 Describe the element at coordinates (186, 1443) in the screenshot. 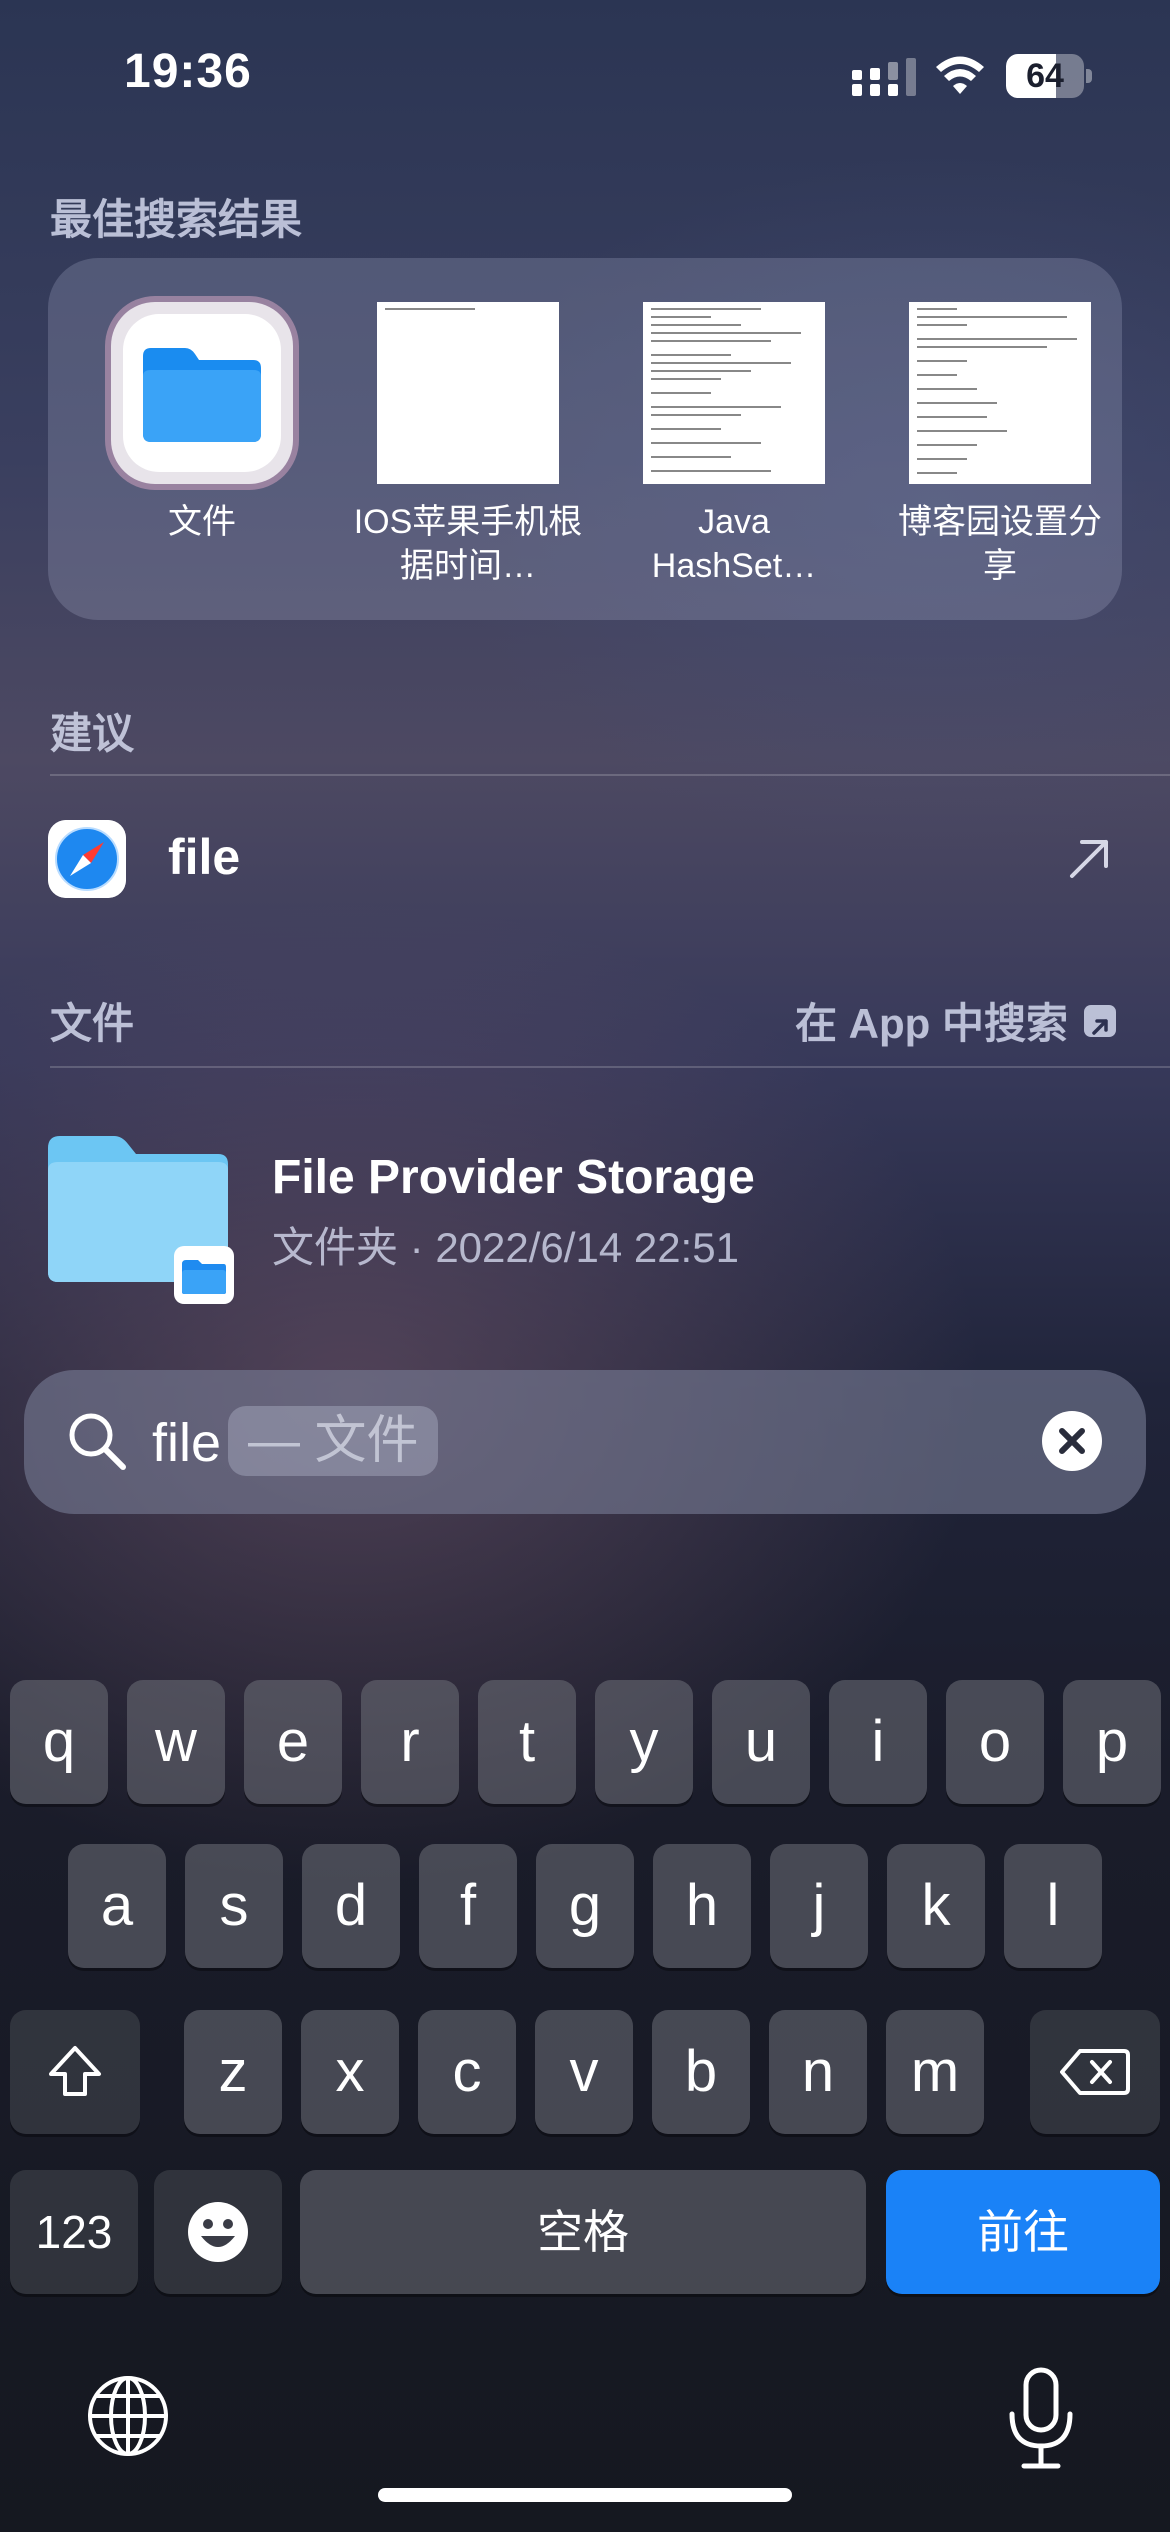

I see `search-query-text: file` at that location.